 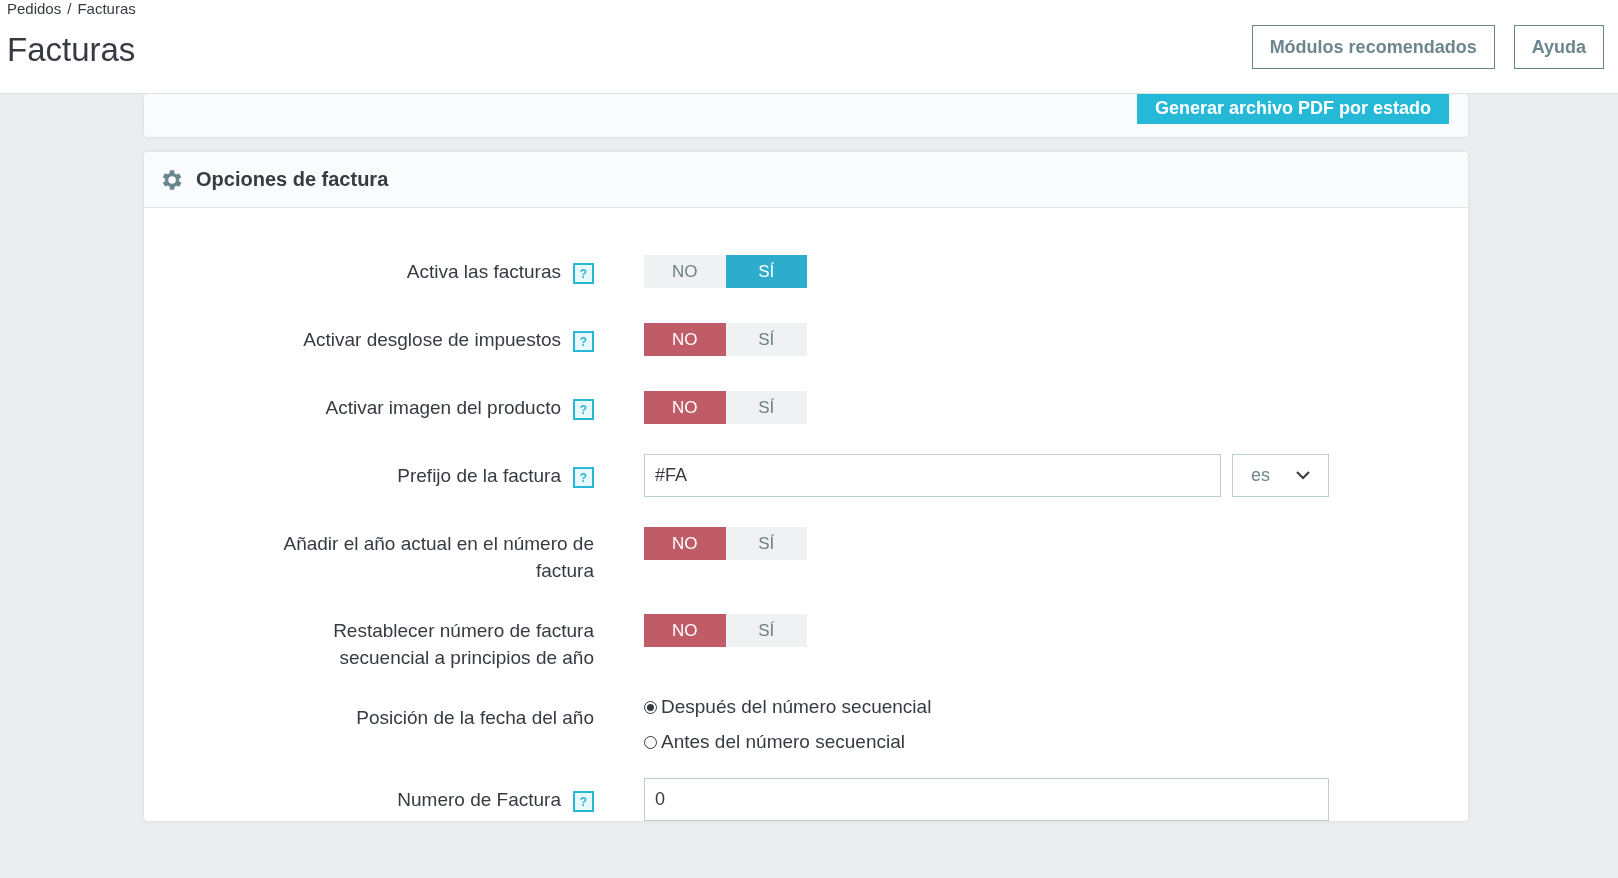 I want to click on field-label: Activa las facturas, so click(x=483, y=272).